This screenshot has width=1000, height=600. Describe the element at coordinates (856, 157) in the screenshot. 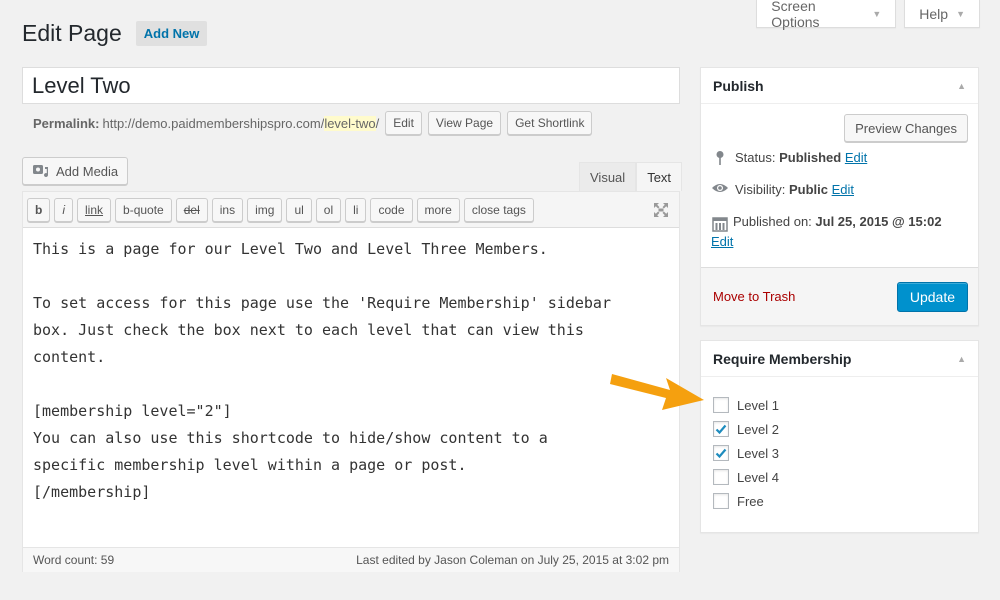

I see `edit-status-link: Edit` at that location.